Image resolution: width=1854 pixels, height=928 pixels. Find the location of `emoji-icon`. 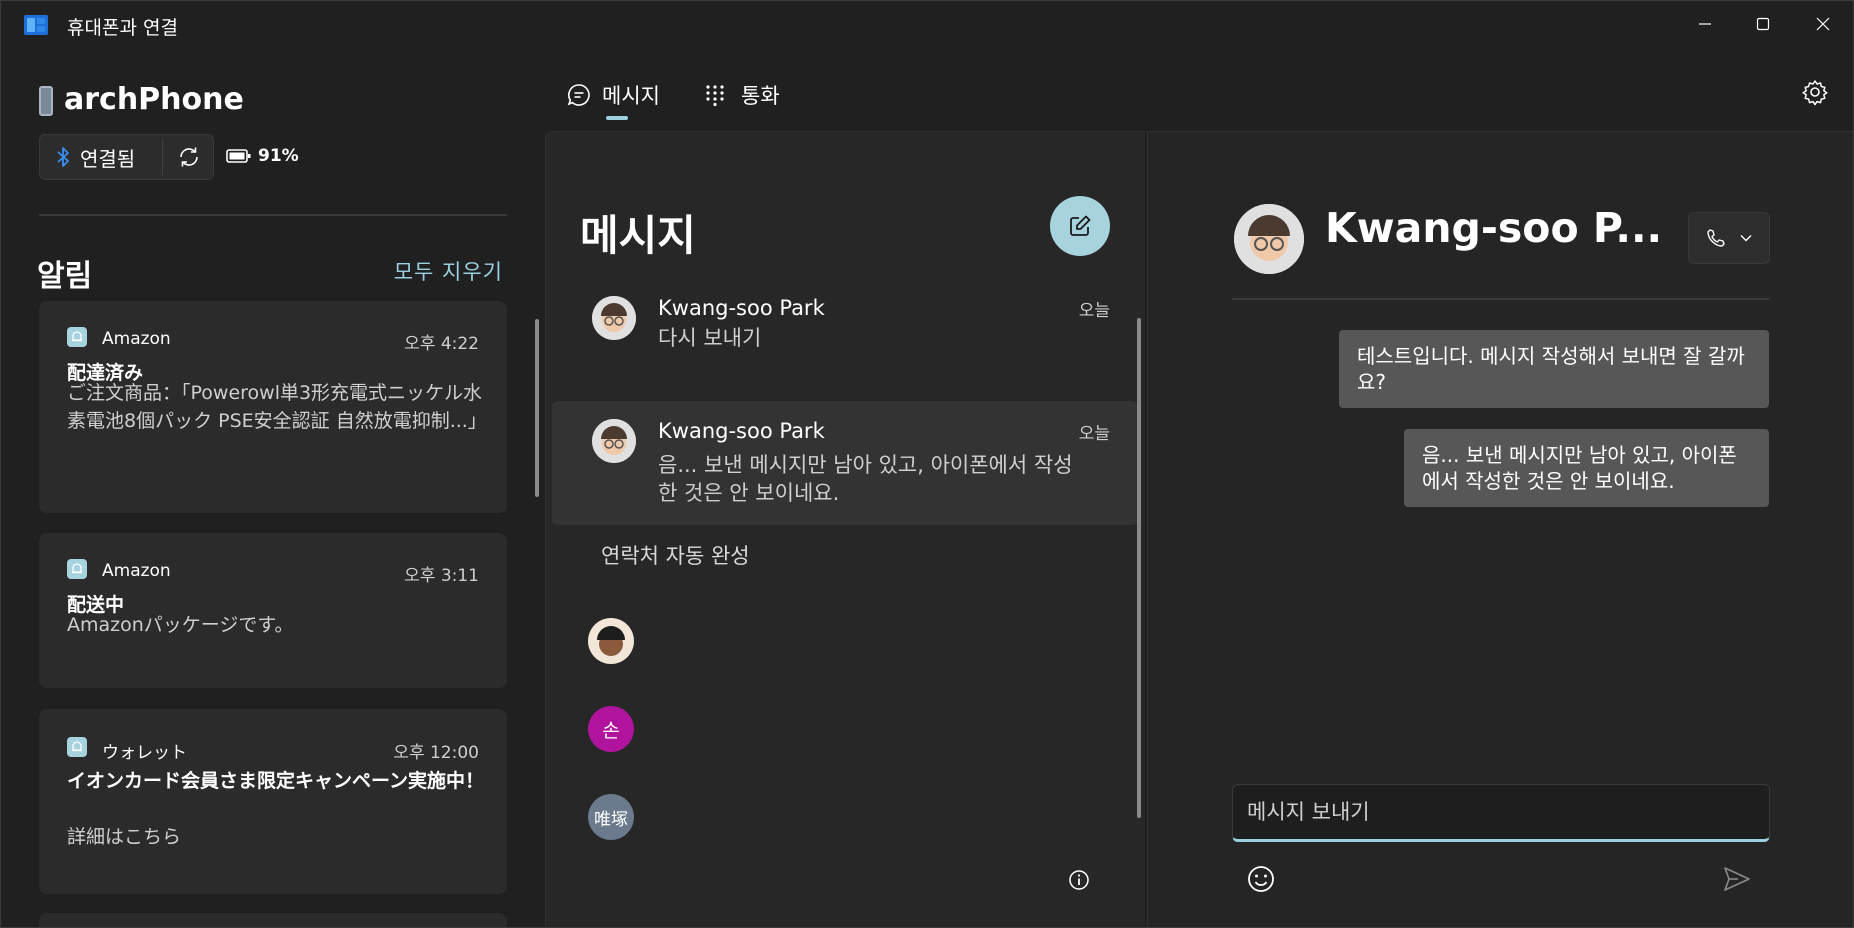

emoji-icon is located at coordinates (1261, 879).